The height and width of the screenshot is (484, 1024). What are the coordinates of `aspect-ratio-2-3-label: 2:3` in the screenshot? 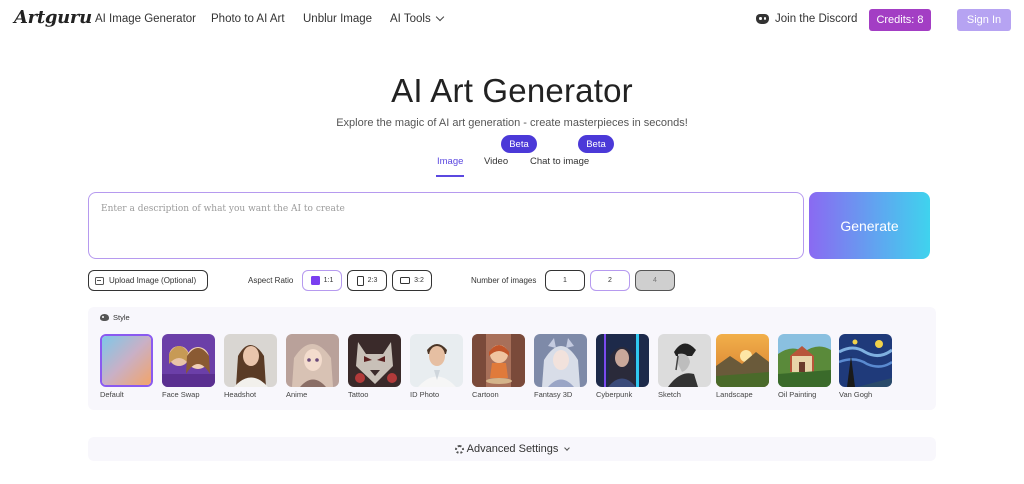 It's located at (372, 280).